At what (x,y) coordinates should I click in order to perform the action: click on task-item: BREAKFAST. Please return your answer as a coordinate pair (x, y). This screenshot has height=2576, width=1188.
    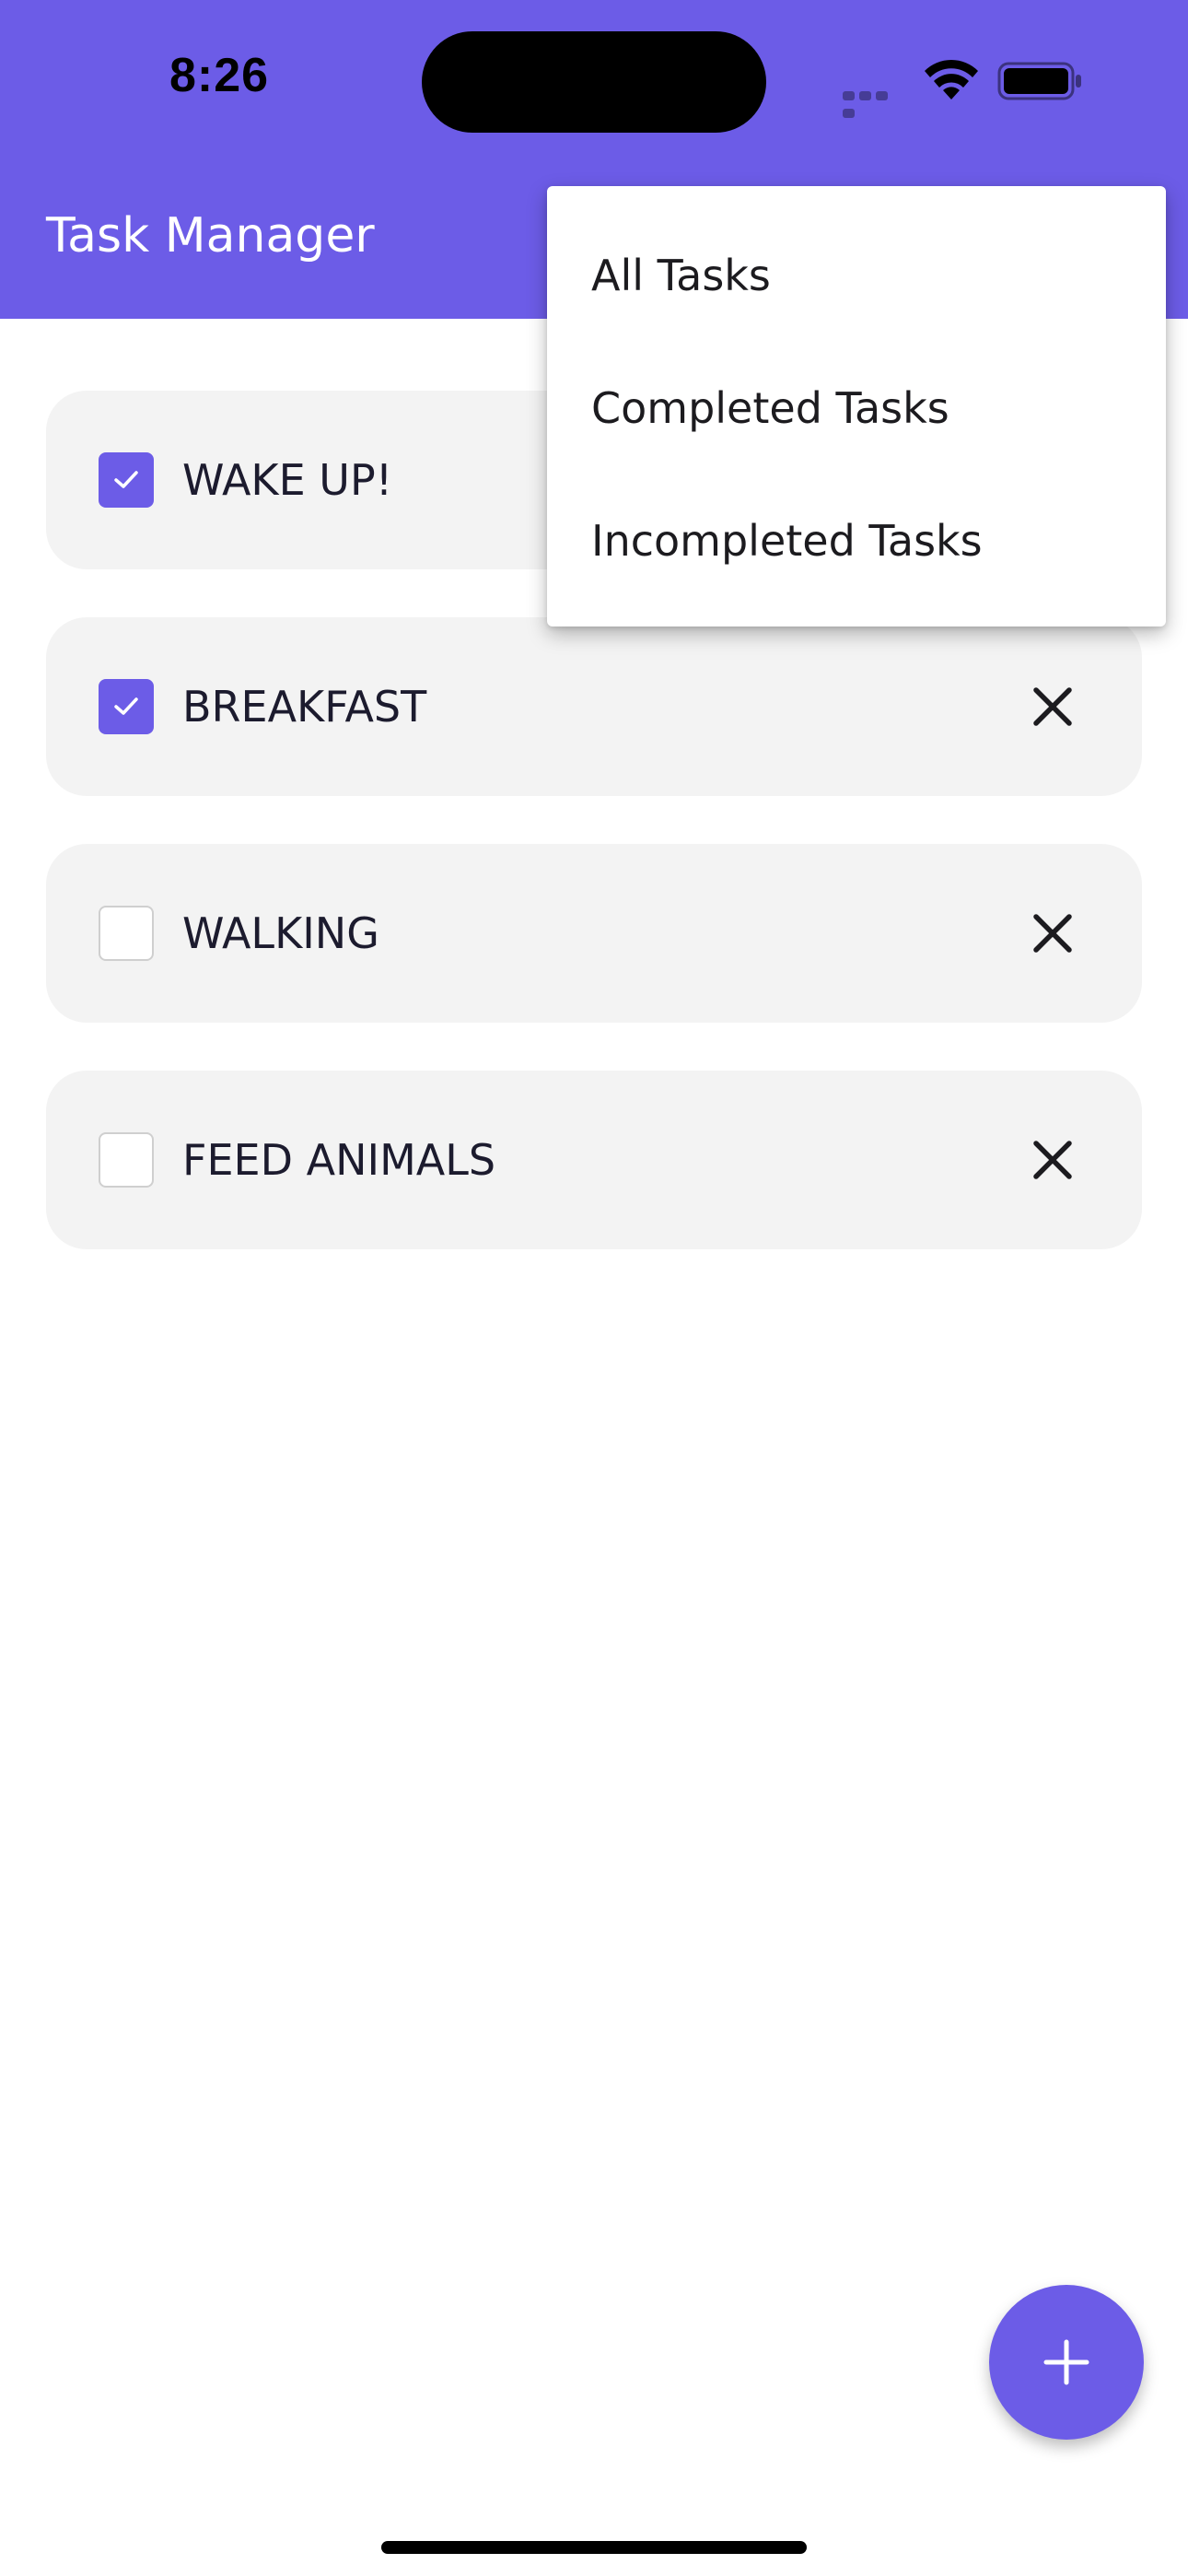
    Looking at the image, I should click on (594, 706).